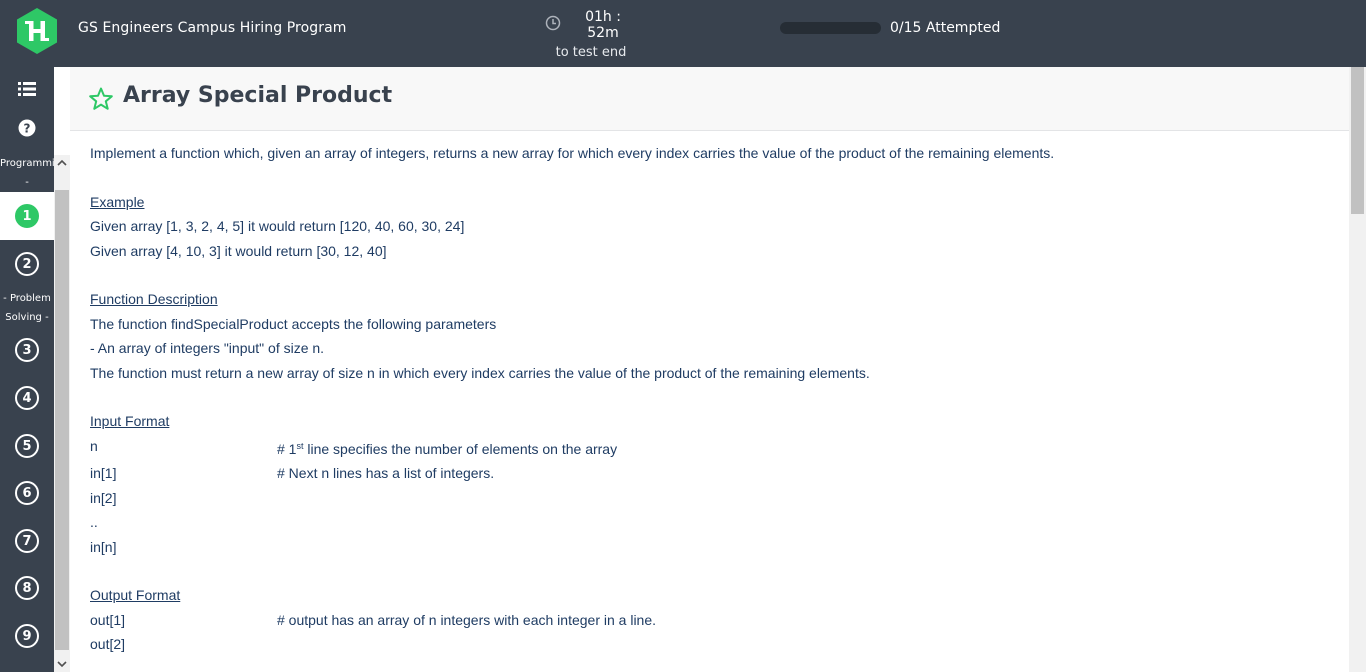  What do you see at coordinates (1357, 369) in the screenshot?
I see `content-scrollbar` at bounding box center [1357, 369].